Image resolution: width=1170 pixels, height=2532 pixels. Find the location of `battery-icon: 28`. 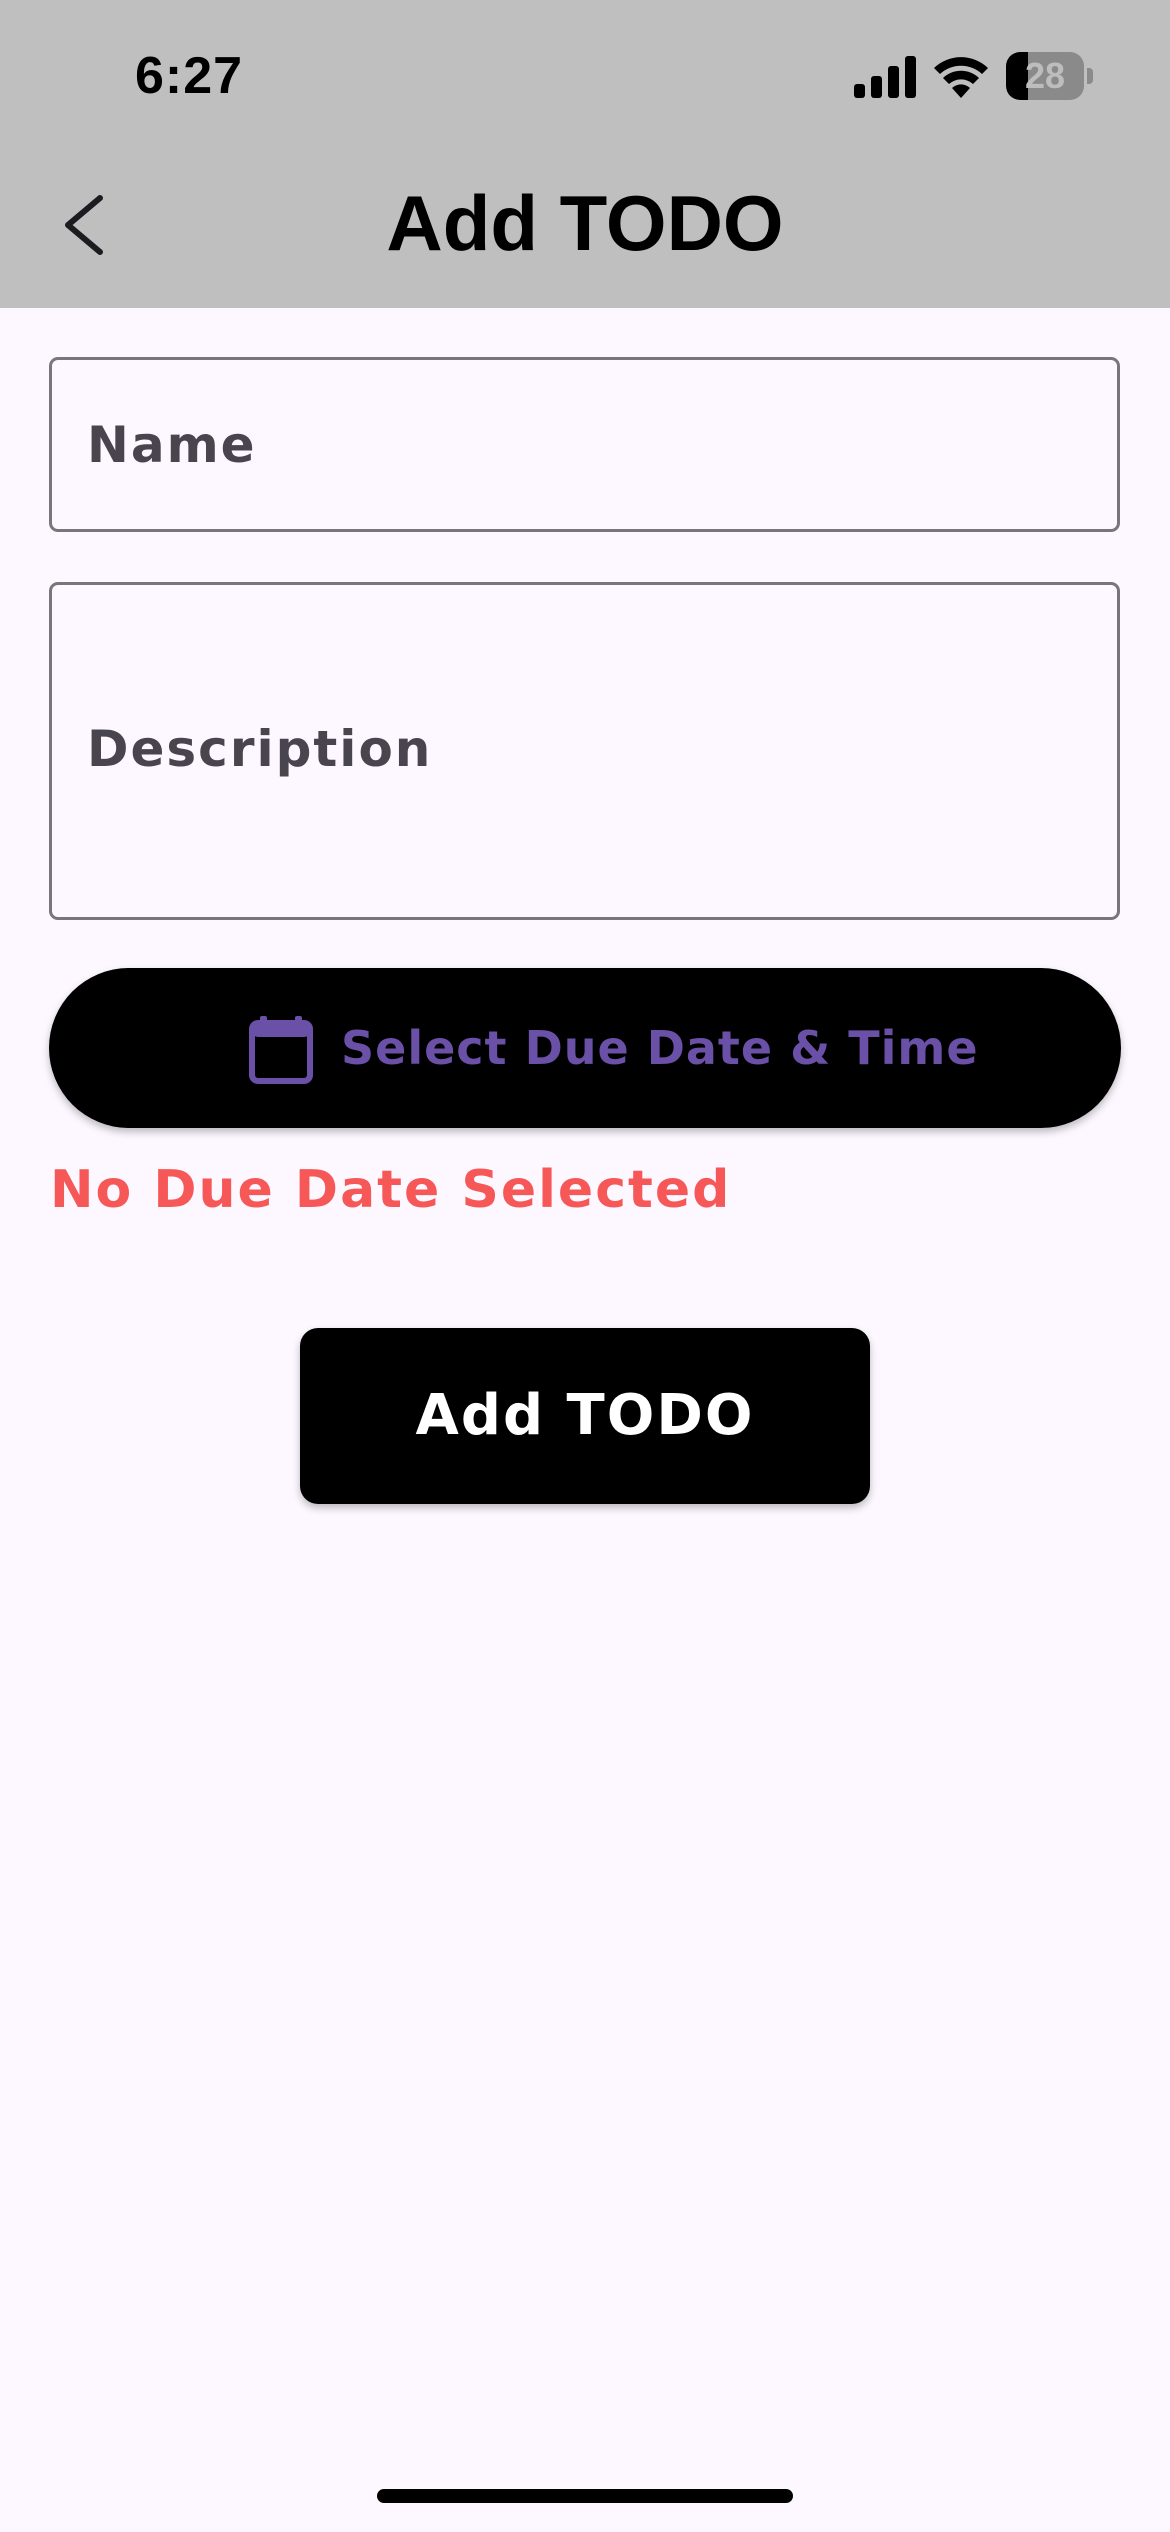

battery-icon: 28 is located at coordinates (1050, 76).